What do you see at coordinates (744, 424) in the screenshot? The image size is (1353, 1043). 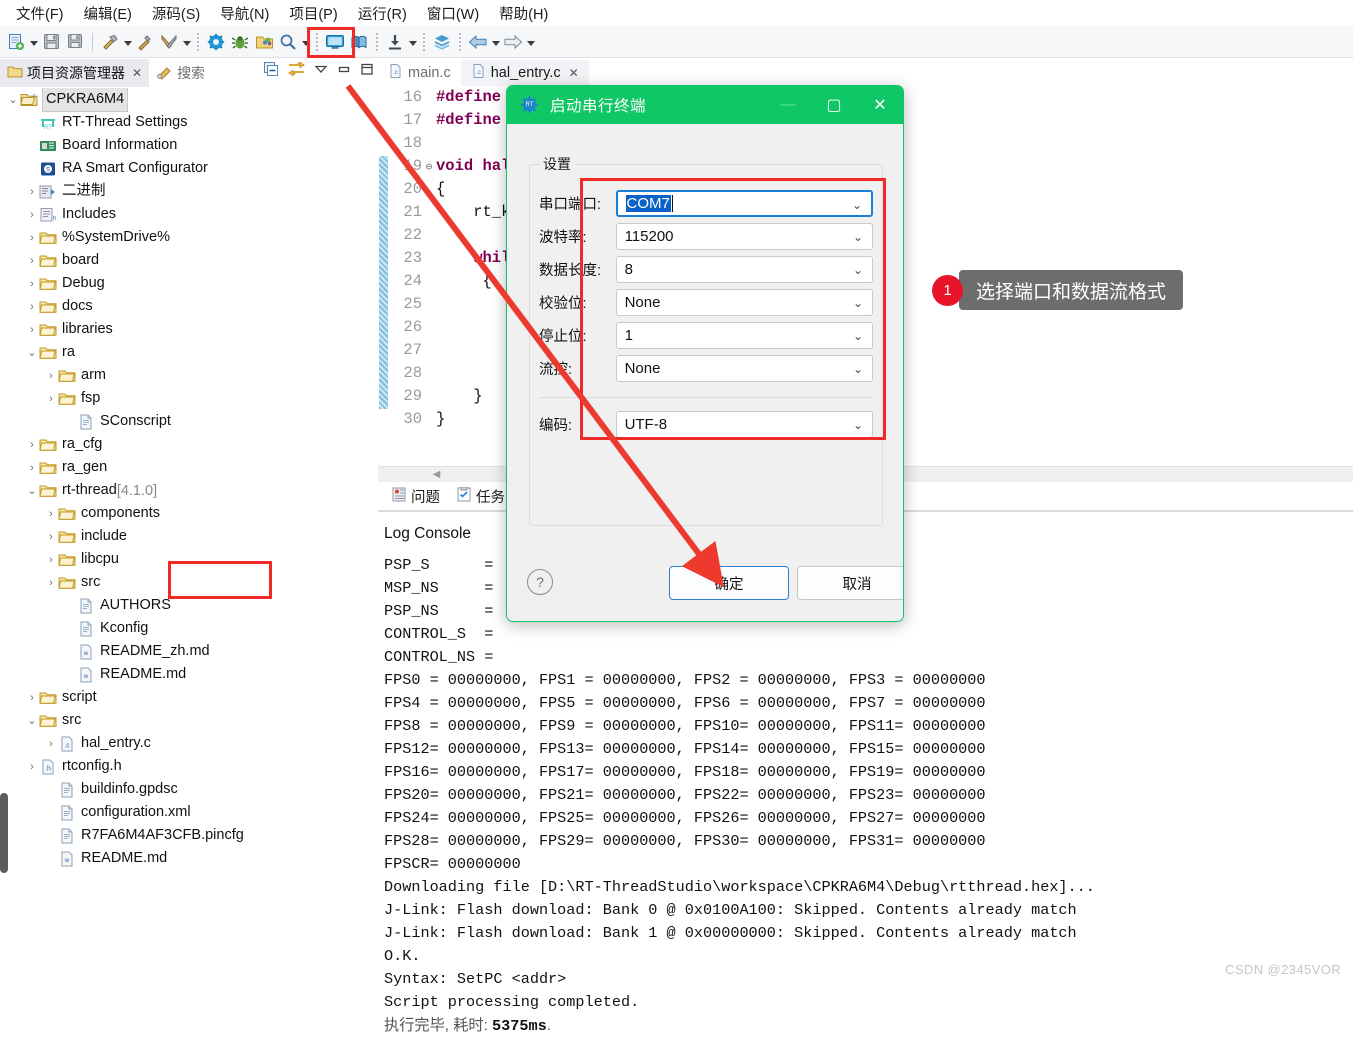 I see `encoding-select: UTF-8 ⌄` at bounding box center [744, 424].